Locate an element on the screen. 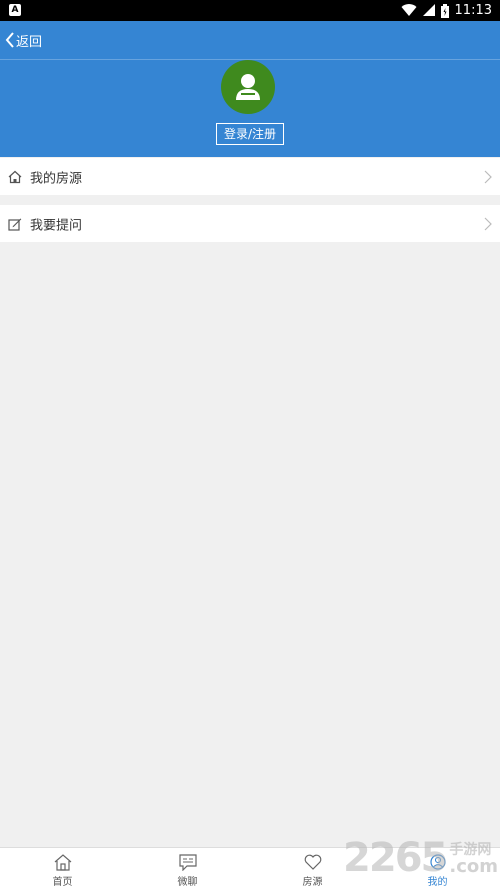 This screenshot has width=500, height=889. tab-label: 微聊 is located at coordinates (187, 882).